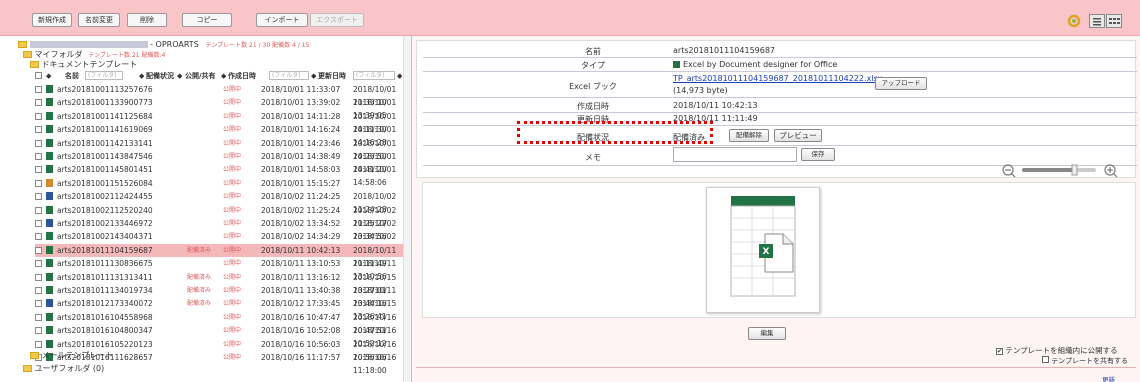 The image size is (1140, 382). What do you see at coordinates (1097, 21) in the screenshot?
I see `list-view-icon` at bounding box center [1097, 21].